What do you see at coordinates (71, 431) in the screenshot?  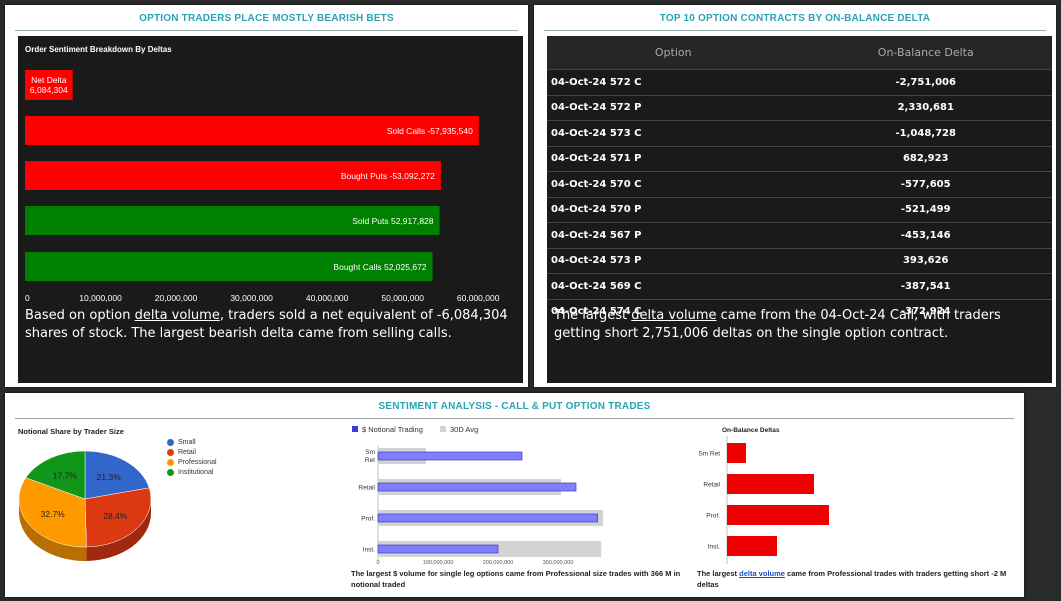 I see `pie-chart-title: Notional Share by Trader Size` at bounding box center [71, 431].